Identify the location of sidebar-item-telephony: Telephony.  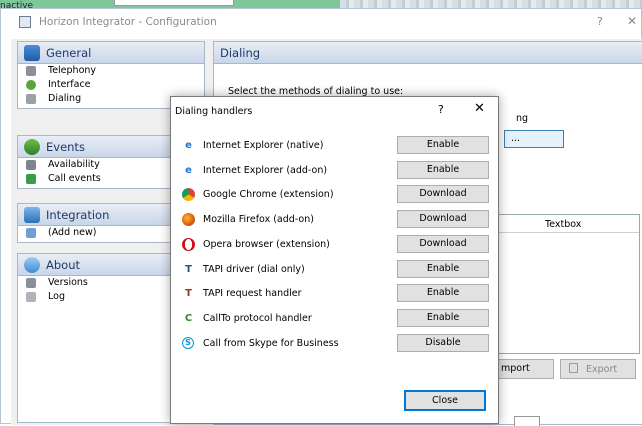
(111, 71).